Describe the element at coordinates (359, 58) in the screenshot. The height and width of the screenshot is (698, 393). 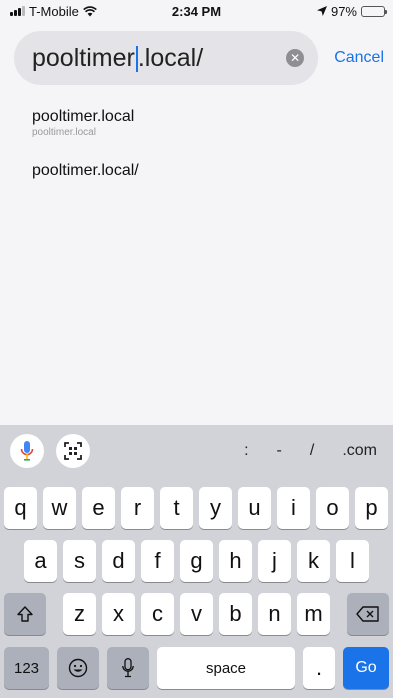
I see `cancel-button: Cancel` at that location.